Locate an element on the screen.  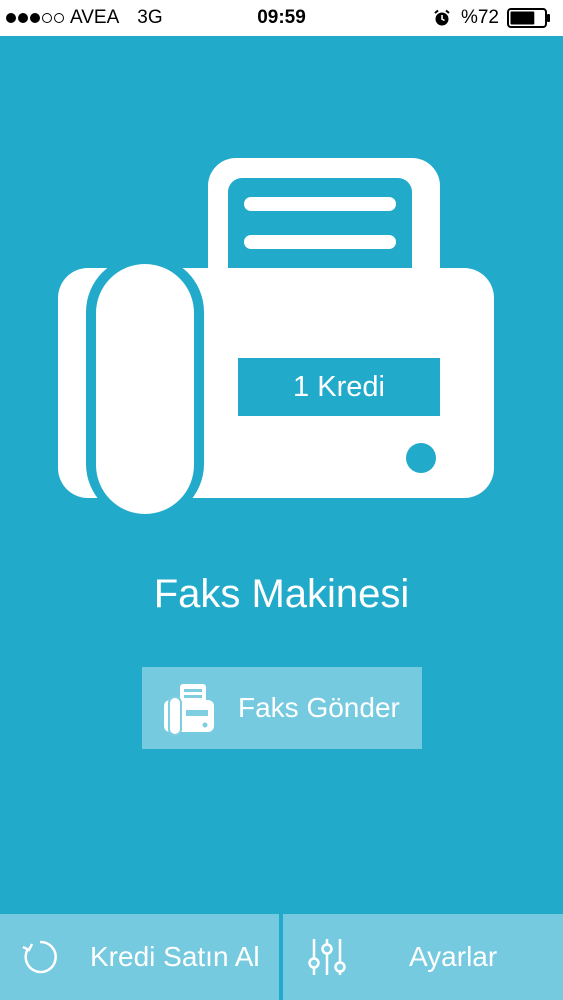
page-title: Faks Makinesi is located at coordinates (281, 594).